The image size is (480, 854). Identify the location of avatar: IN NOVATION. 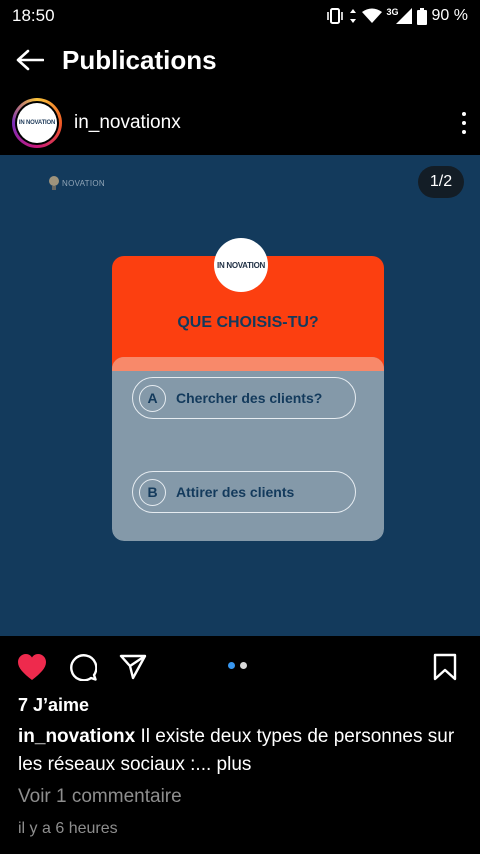
(37, 123).